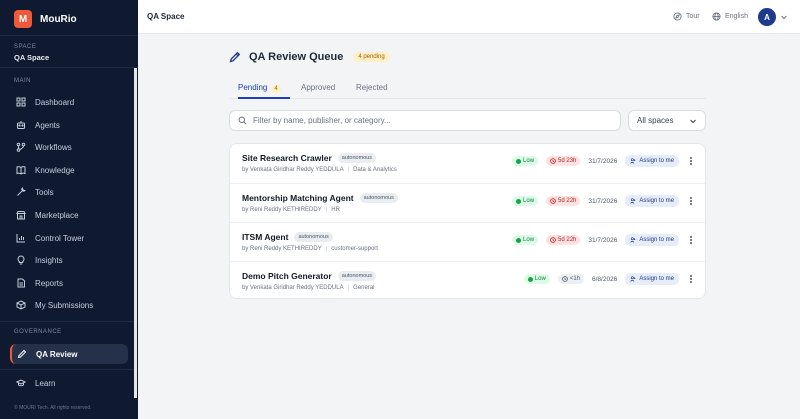 This screenshot has height=419, width=800. What do you see at coordinates (287, 276) in the screenshot?
I see `agent-name: Demo Pitch Generator` at bounding box center [287, 276].